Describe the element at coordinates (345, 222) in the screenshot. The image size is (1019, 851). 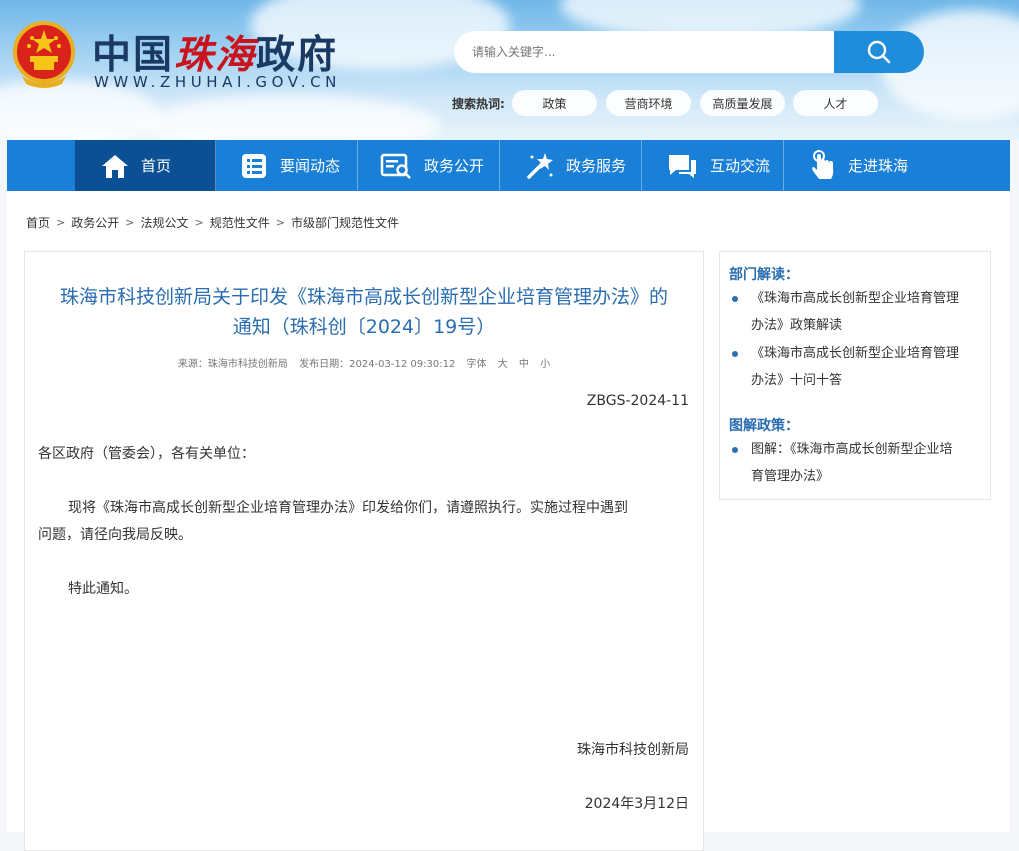
I see `breadcrumb-municipal-docs: 市级部门规范性文件` at that location.